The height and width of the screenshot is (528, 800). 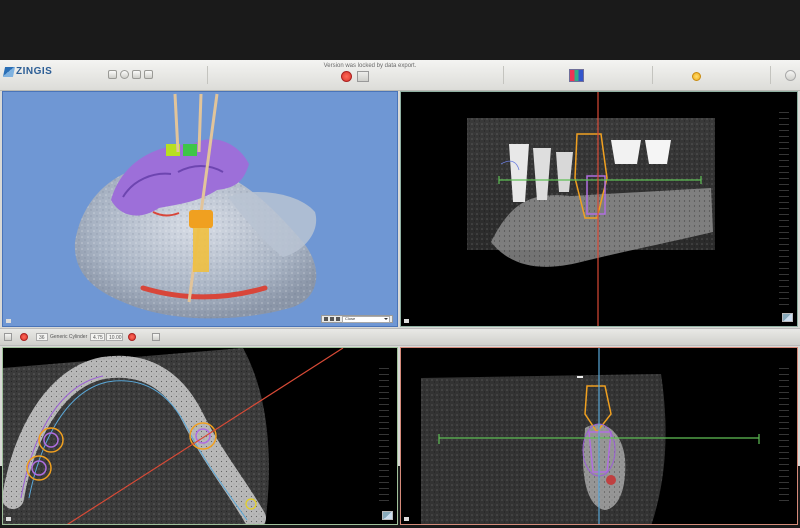 I want to click on app-logo: ZINGIS, so click(x=27, y=74).